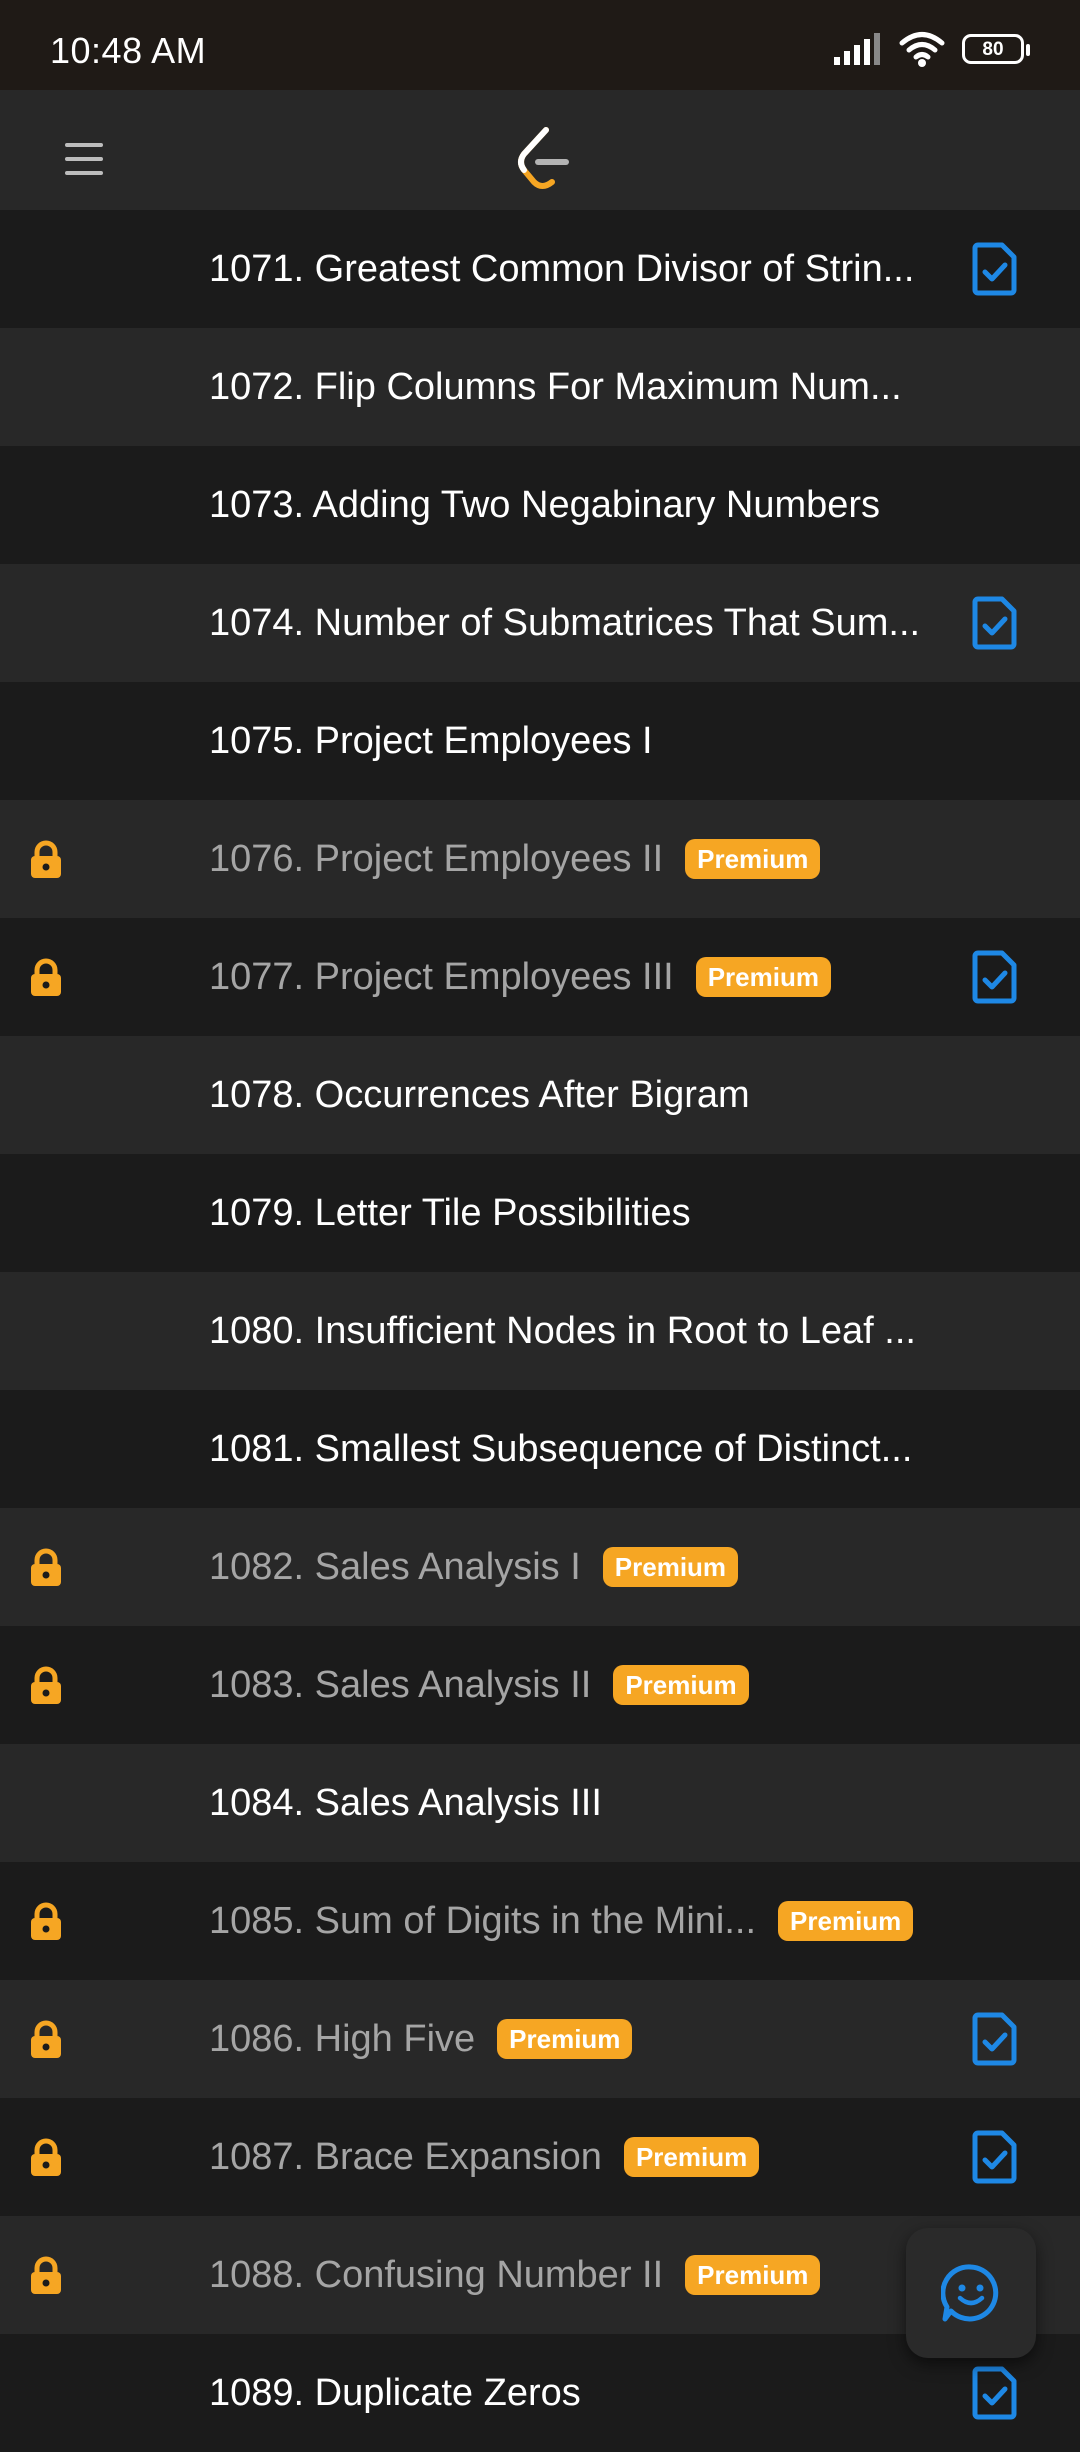  I want to click on chat-smiley-icon, so click(970, 2293).